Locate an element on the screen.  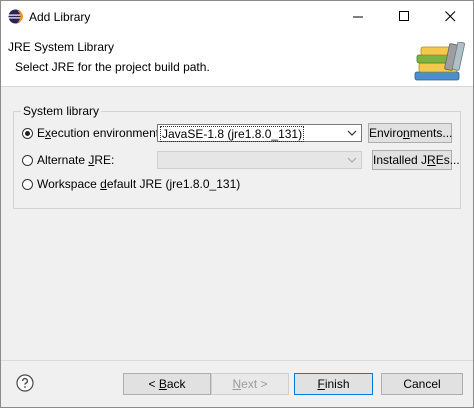
maximize-icon is located at coordinates (403, 16).